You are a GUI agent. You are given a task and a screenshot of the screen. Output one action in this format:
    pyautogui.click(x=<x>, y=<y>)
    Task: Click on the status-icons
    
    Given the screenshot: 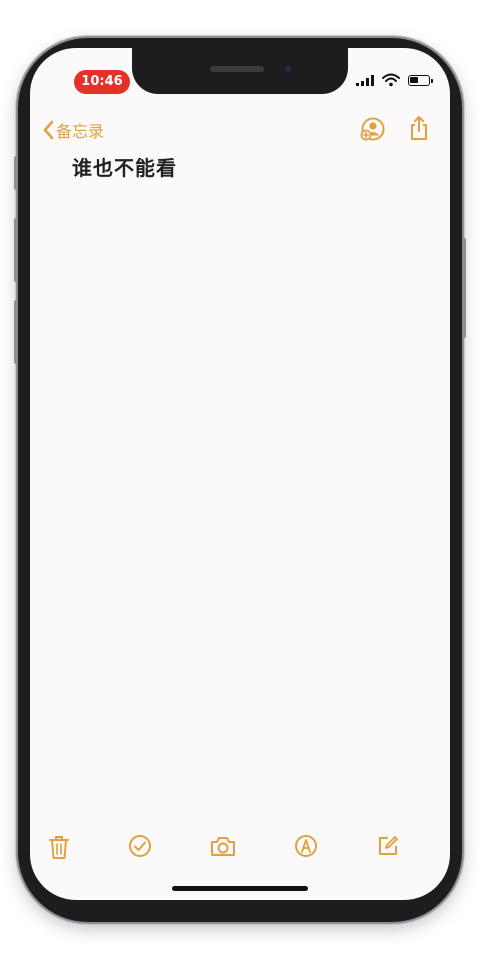 What is the action you would take?
    pyautogui.click(x=400, y=71)
    